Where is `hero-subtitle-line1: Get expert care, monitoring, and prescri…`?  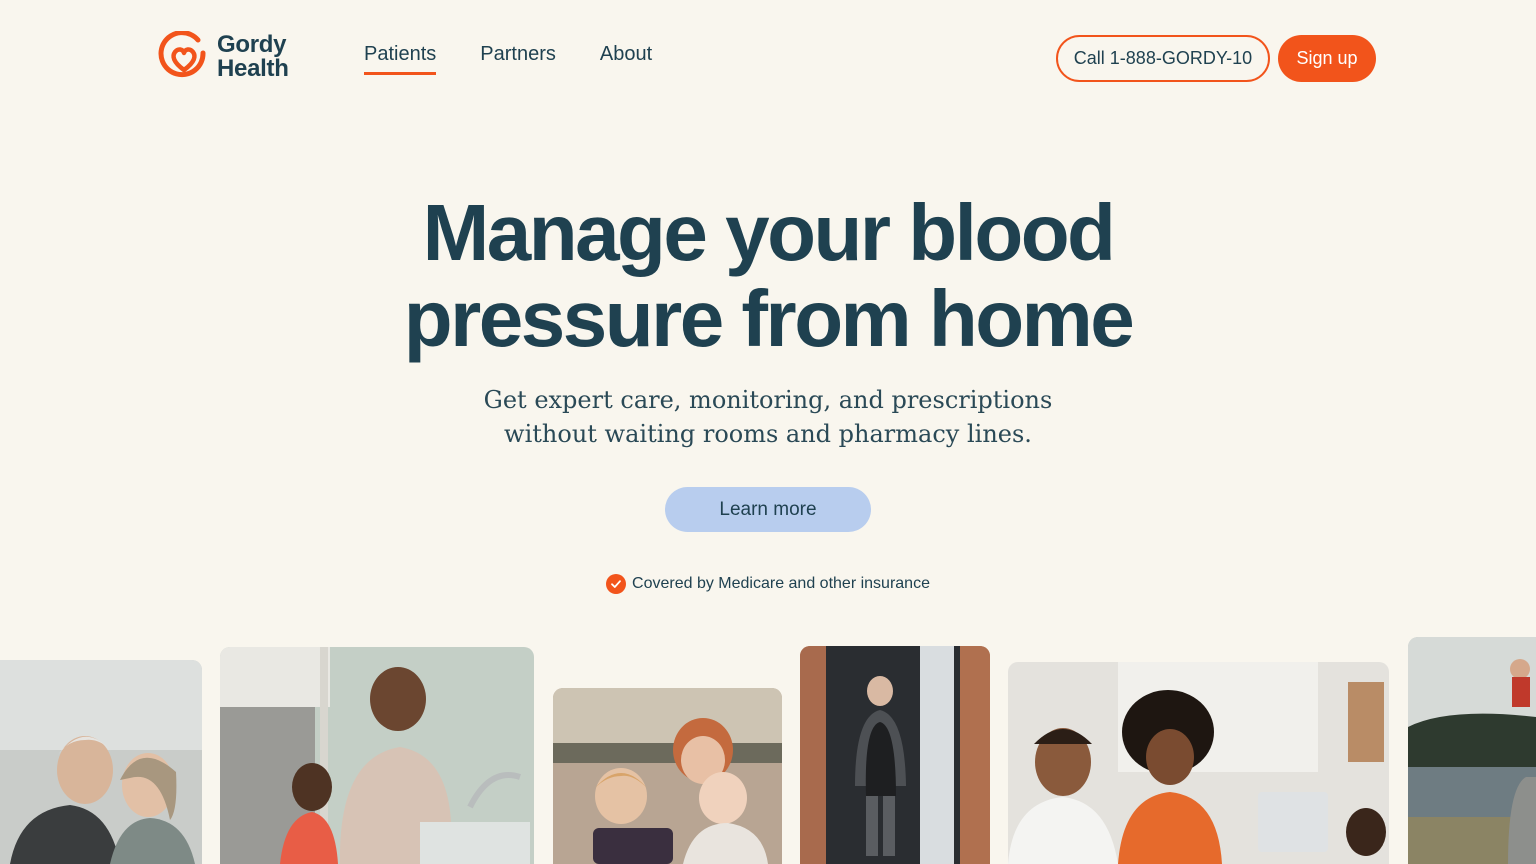
hero-subtitle-line1: Get expert care, monitoring, and prescri… is located at coordinates (768, 400).